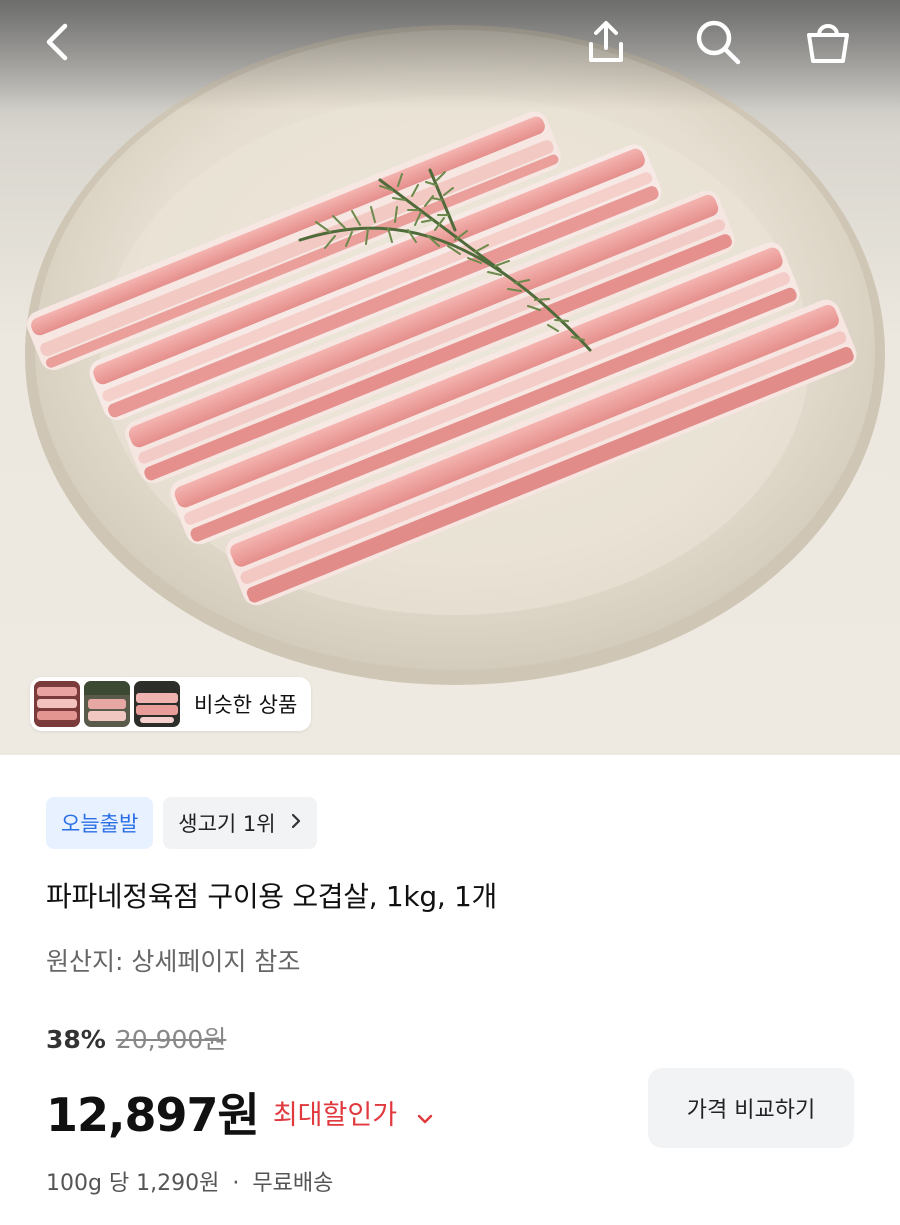  What do you see at coordinates (335, 1115) in the screenshot?
I see `max-discount-label: 최대할인가` at bounding box center [335, 1115].